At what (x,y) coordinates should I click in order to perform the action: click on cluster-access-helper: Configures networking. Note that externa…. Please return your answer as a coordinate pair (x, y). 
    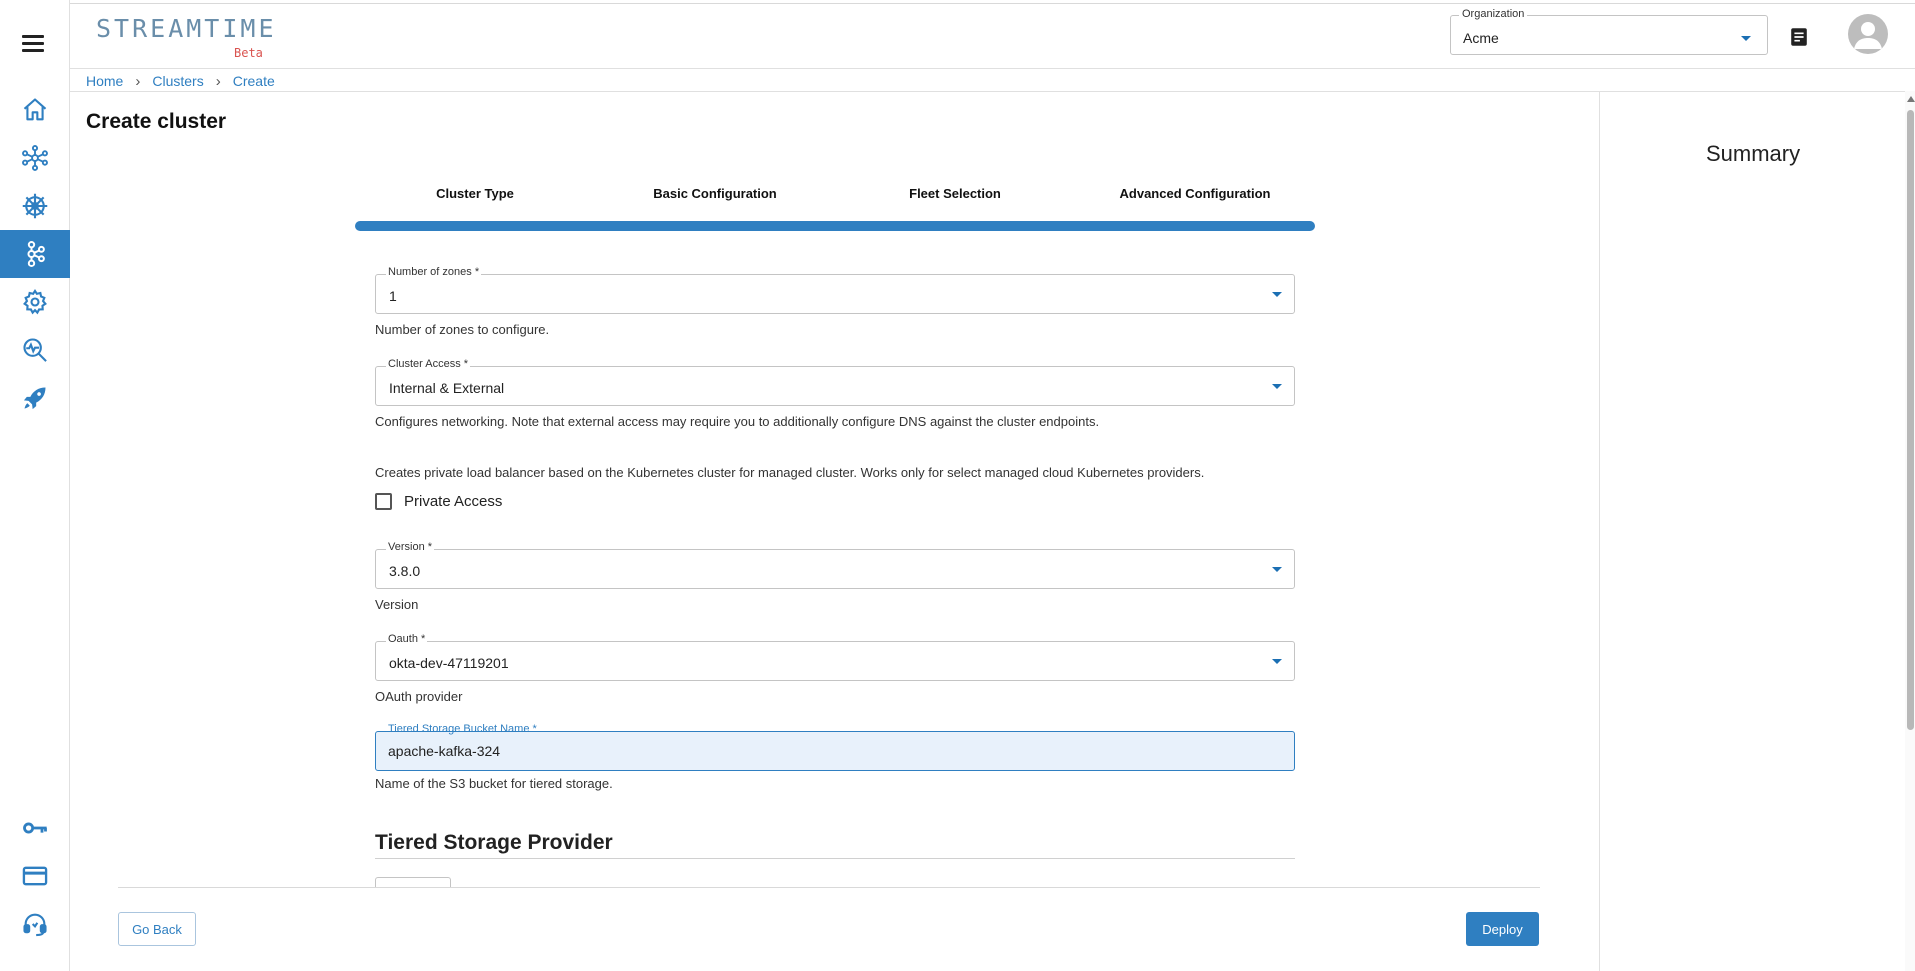
    Looking at the image, I should click on (737, 421).